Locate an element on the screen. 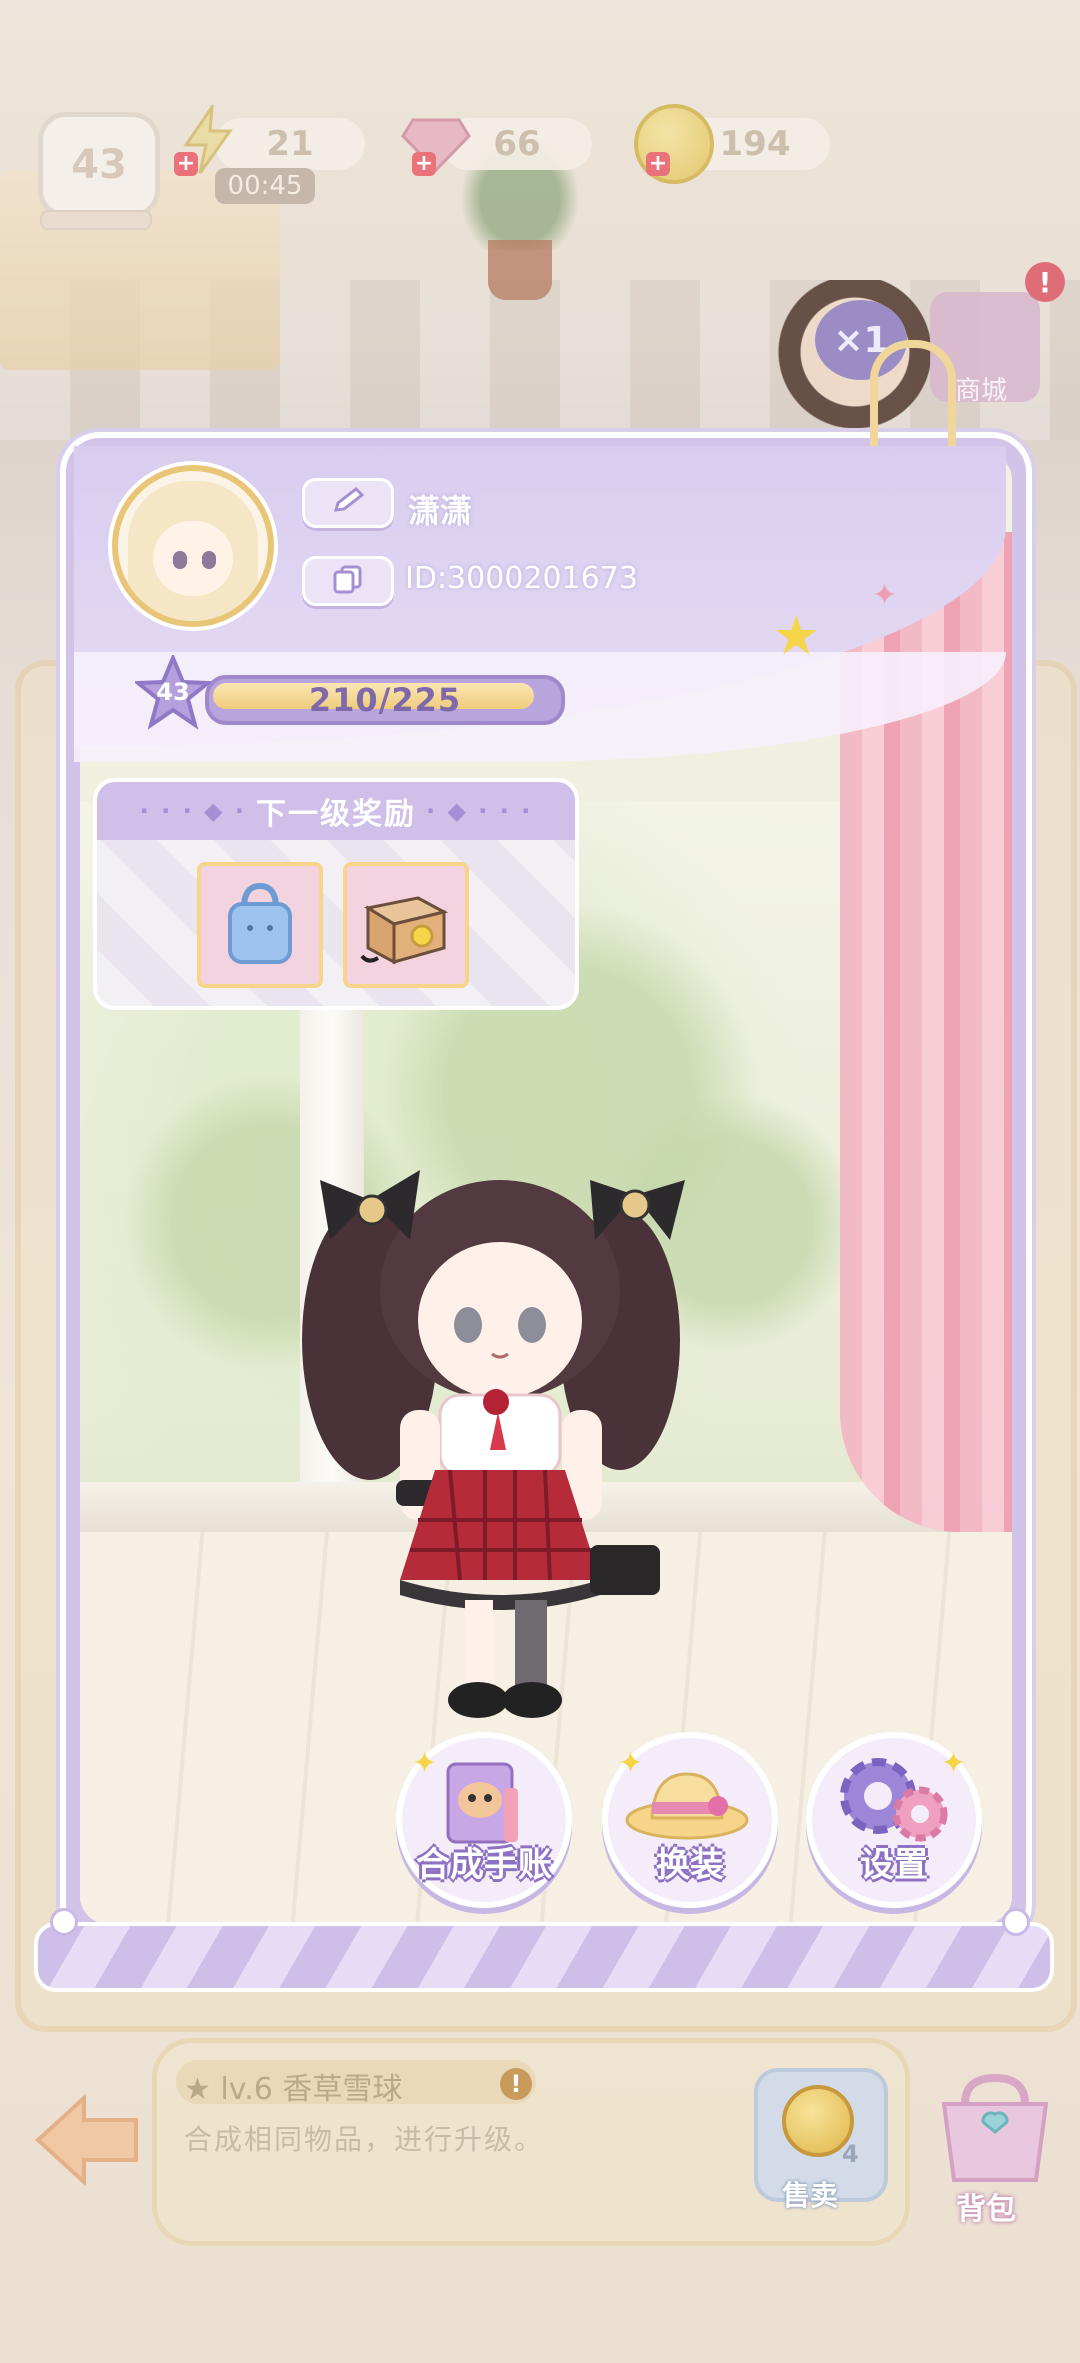 The height and width of the screenshot is (2363, 1080). sparkle-icon: ✦ is located at coordinates (425, 1763).